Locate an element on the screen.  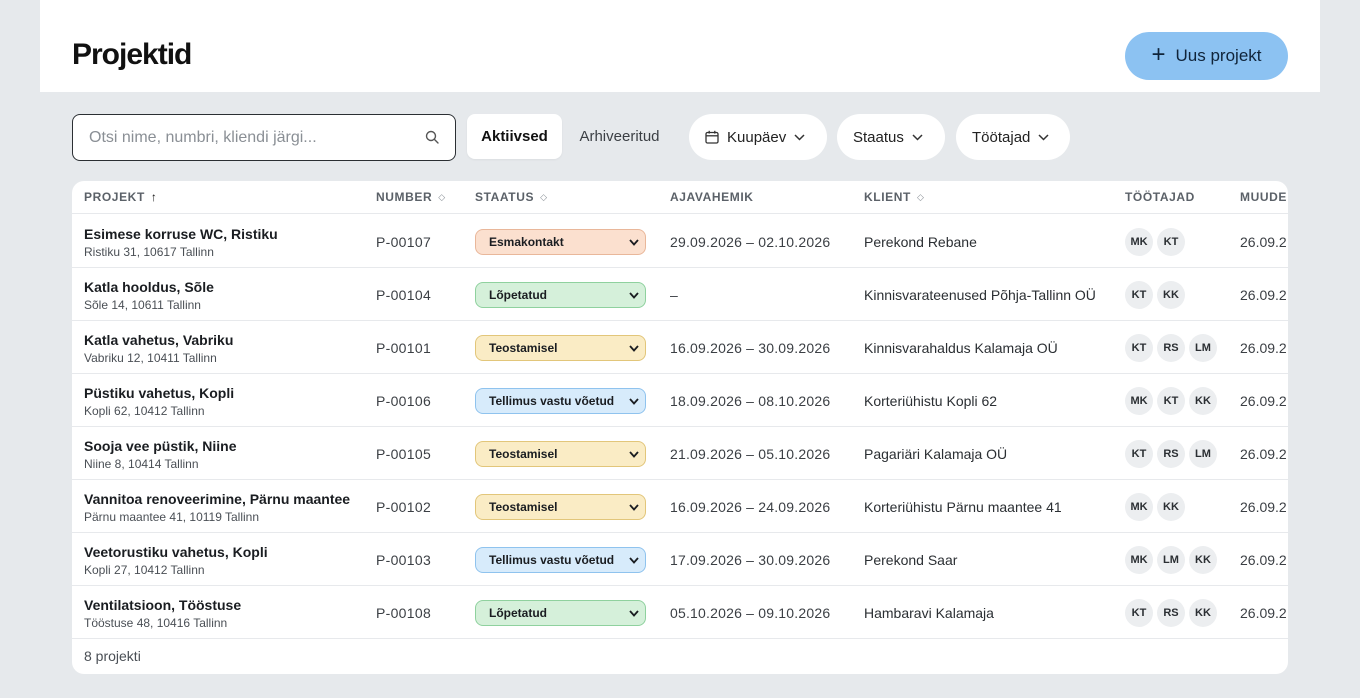
column-header-label: STAATUS is located at coordinates (505, 197).